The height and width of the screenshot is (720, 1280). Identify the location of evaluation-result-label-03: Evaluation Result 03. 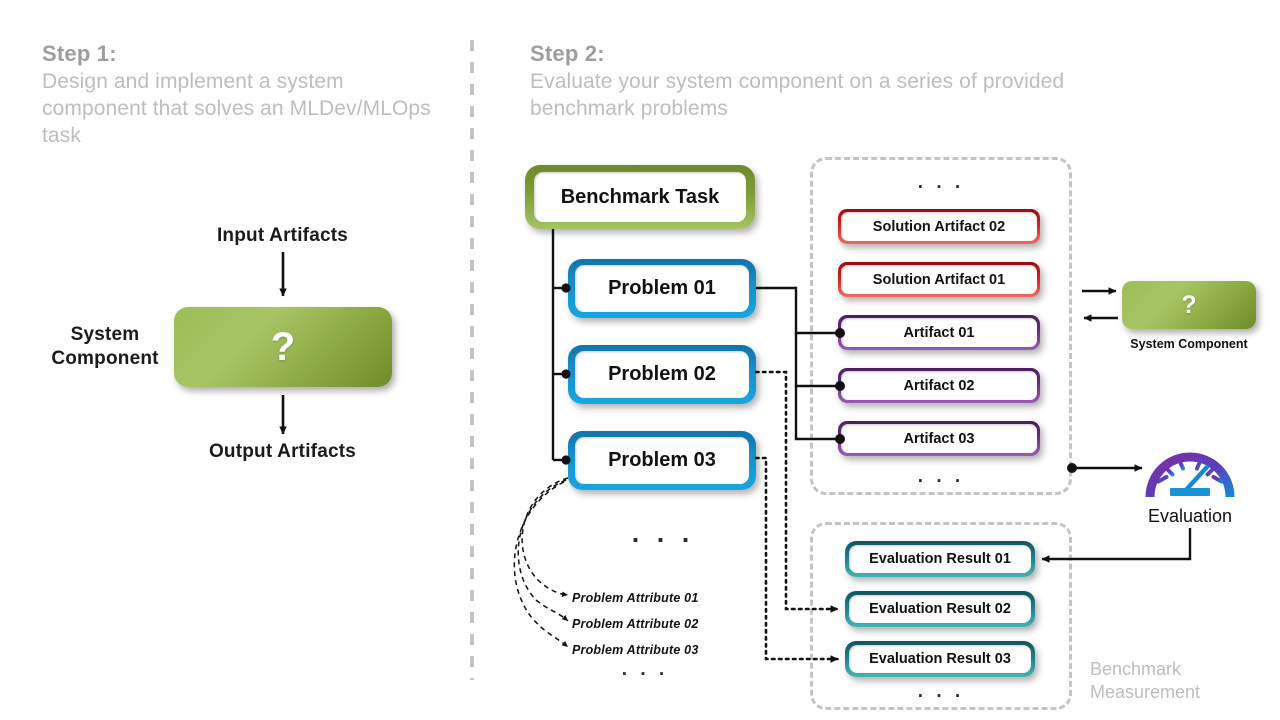
(940, 659).